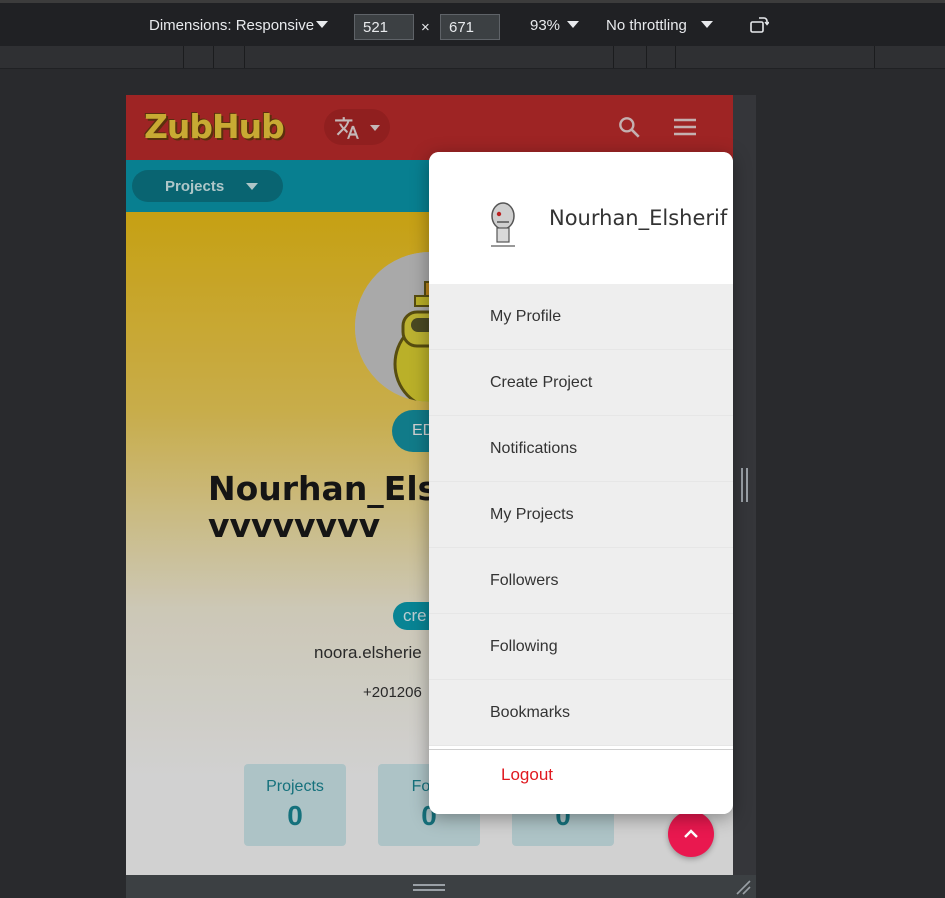 The image size is (945, 898). What do you see at coordinates (759, 26) in the screenshot?
I see `rotate-icon` at bounding box center [759, 26].